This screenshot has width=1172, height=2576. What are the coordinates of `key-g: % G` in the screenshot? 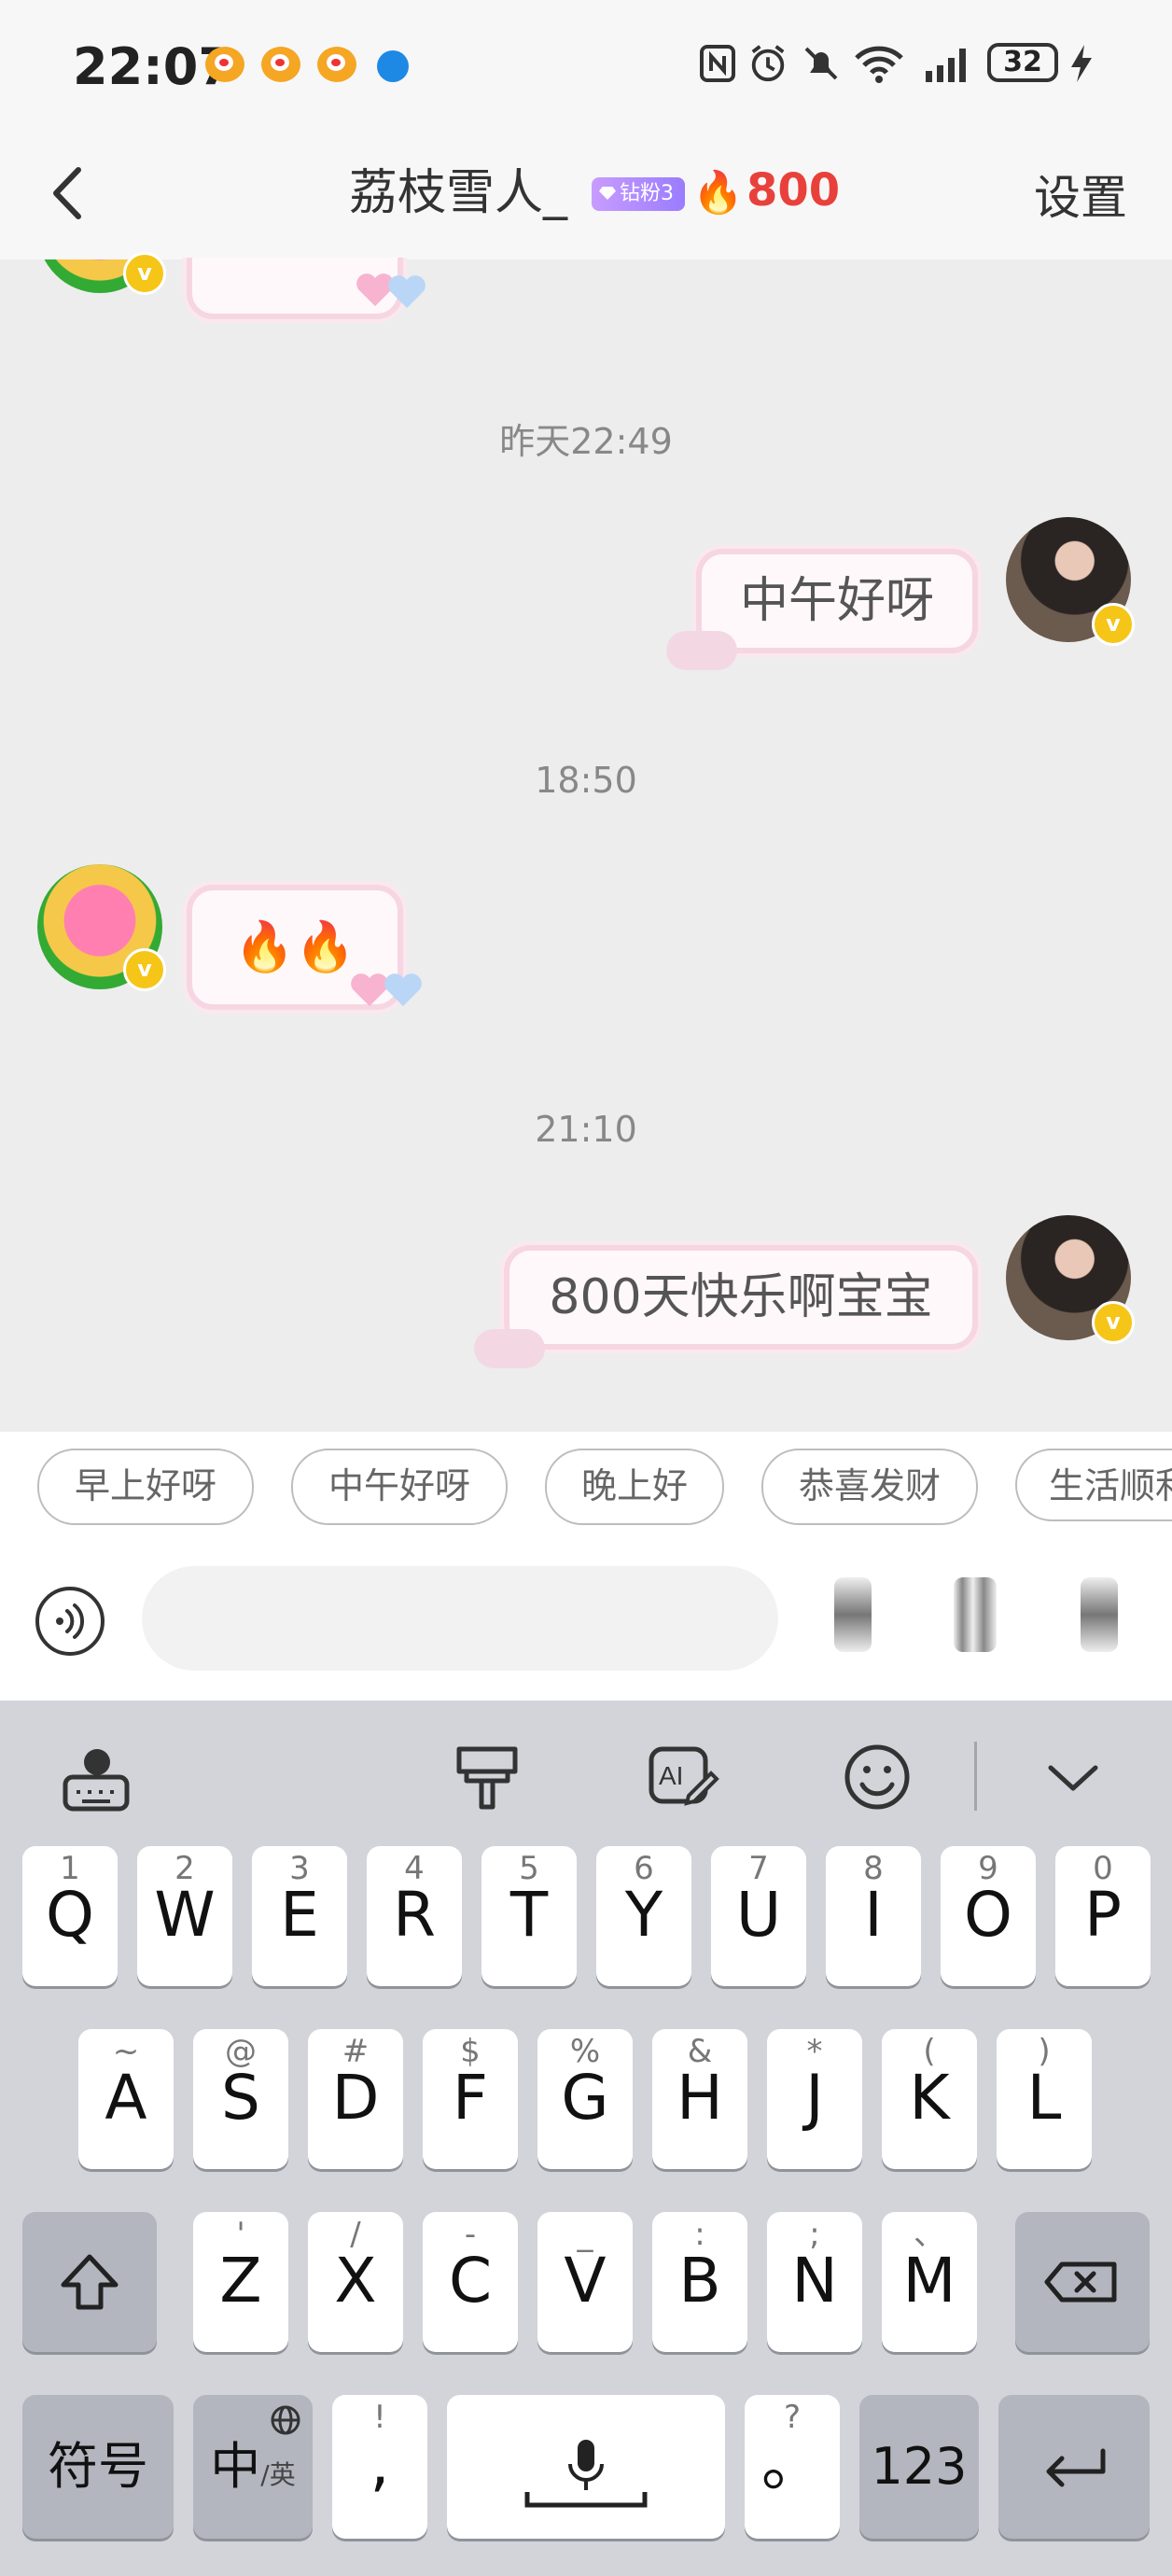 It's located at (585, 2099).